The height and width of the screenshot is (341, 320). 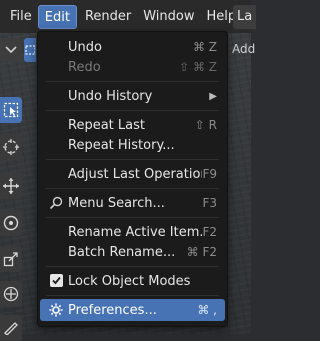 What do you see at coordinates (207, 310) in the screenshot?
I see `preferences-shortcut: ⌘ ,` at bounding box center [207, 310].